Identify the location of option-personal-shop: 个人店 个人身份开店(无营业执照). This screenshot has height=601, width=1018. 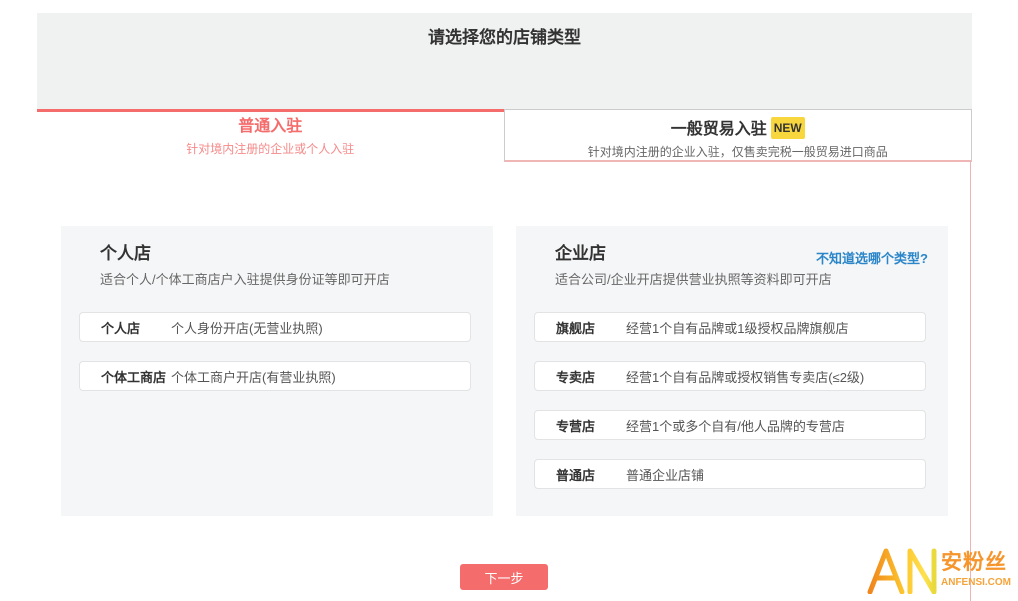
(275, 327).